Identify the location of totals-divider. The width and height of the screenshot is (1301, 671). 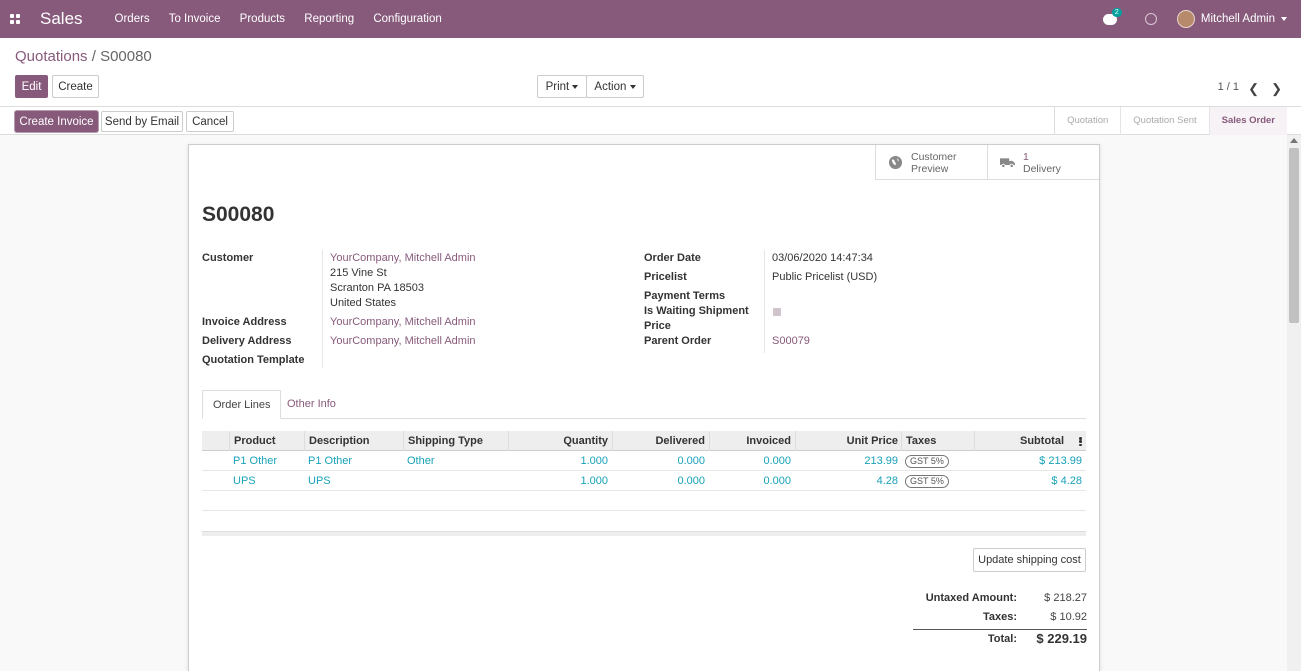
(1000, 629).